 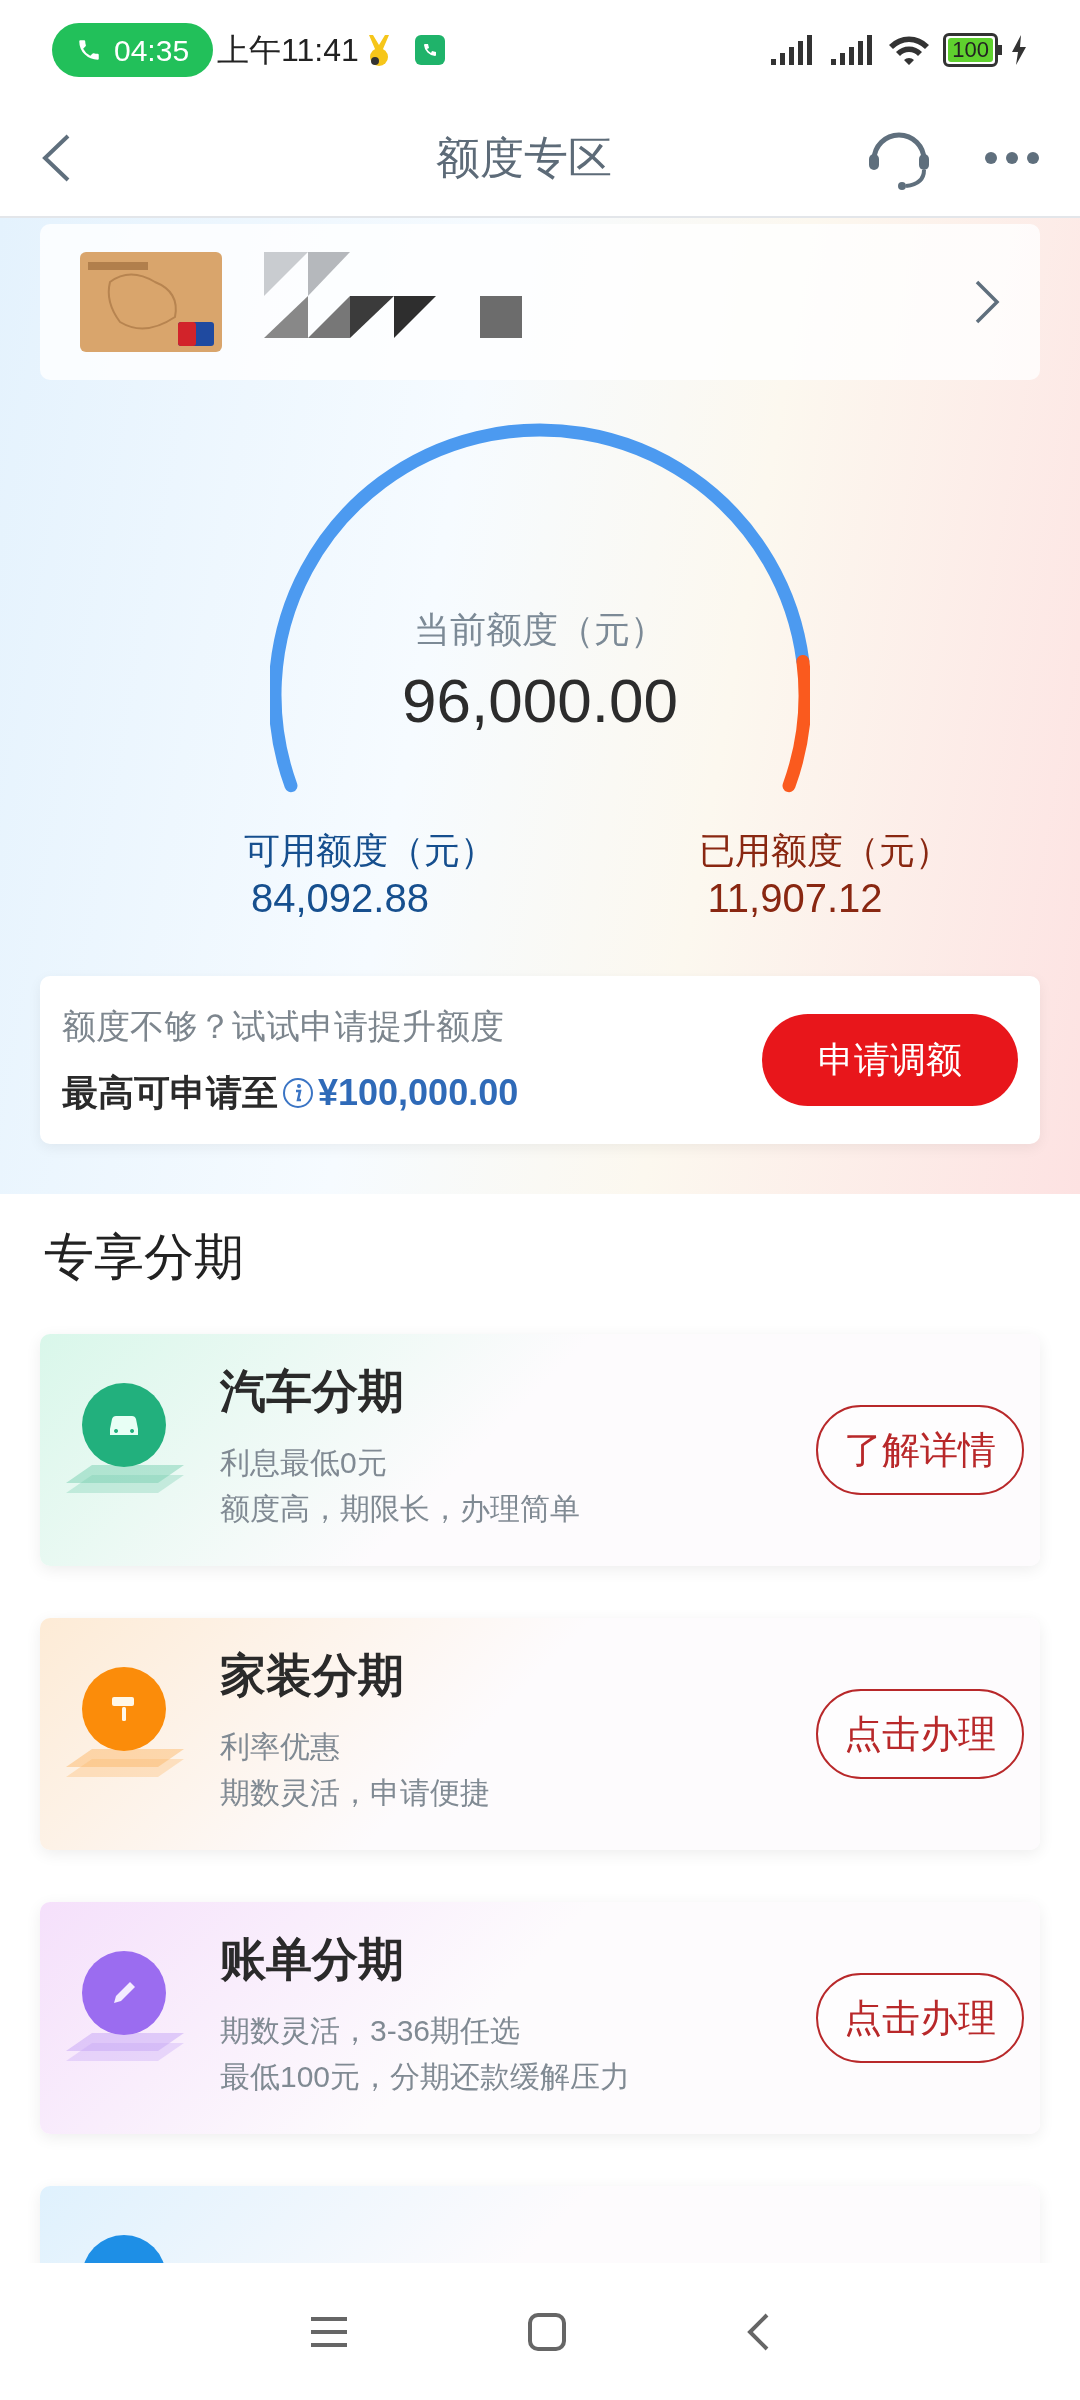 What do you see at coordinates (312, 1391) in the screenshot?
I see `product-title: 汽车分期` at bounding box center [312, 1391].